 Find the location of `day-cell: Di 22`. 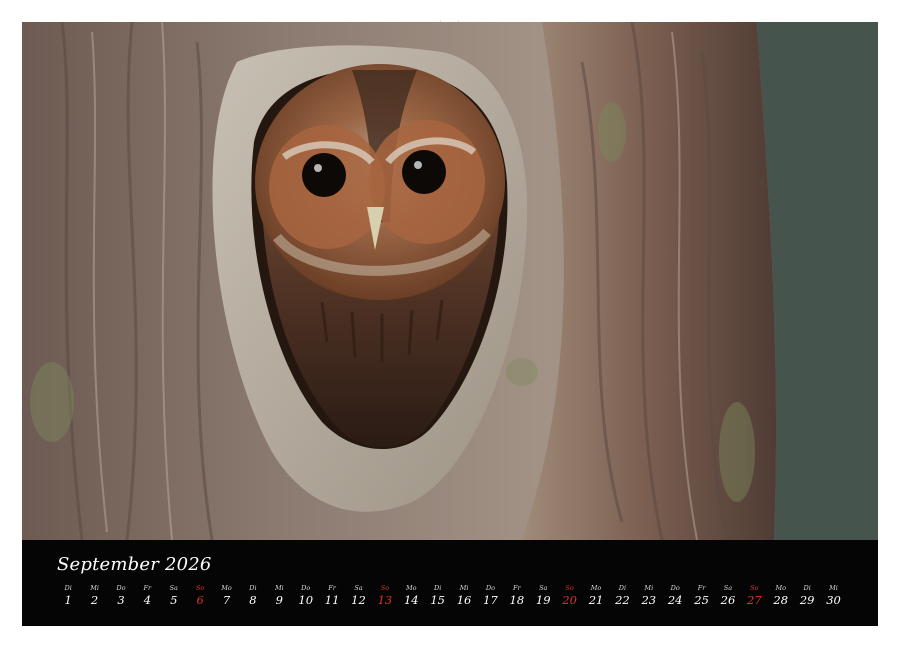

day-cell: Di 22 is located at coordinates (622, 600).